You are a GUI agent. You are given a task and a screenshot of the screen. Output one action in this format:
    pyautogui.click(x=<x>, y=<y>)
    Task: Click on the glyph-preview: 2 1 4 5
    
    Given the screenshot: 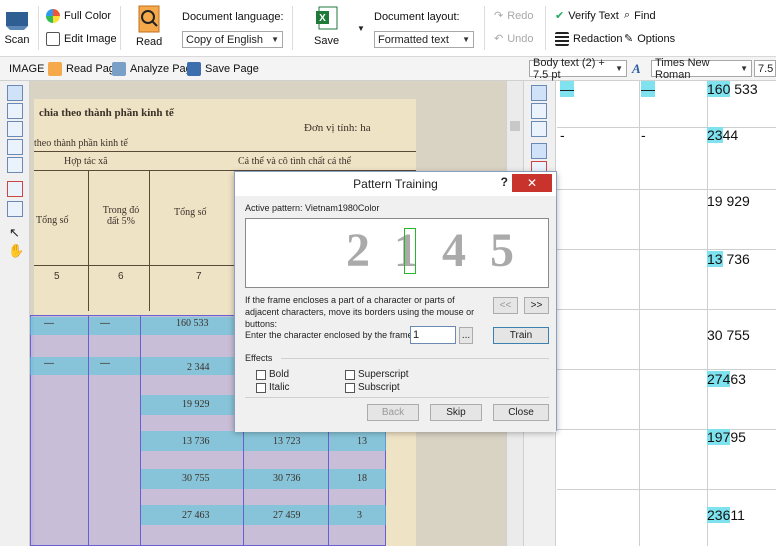 What is the action you would take?
    pyautogui.click(x=397, y=253)
    